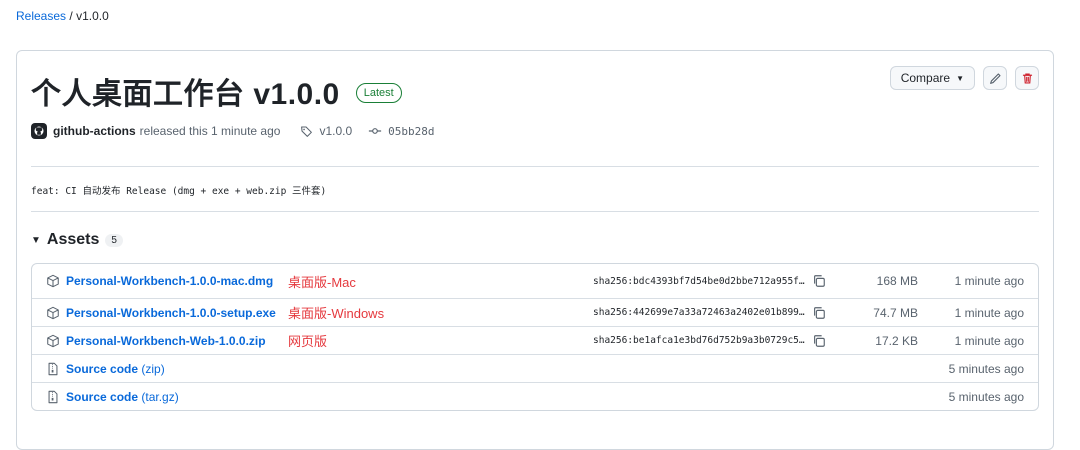 The height and width of the screenshot is (450, 1080). Describe the element at coordinates (960, 78) in the screenshot. I see `caret-down-icon: ▼` at that location.